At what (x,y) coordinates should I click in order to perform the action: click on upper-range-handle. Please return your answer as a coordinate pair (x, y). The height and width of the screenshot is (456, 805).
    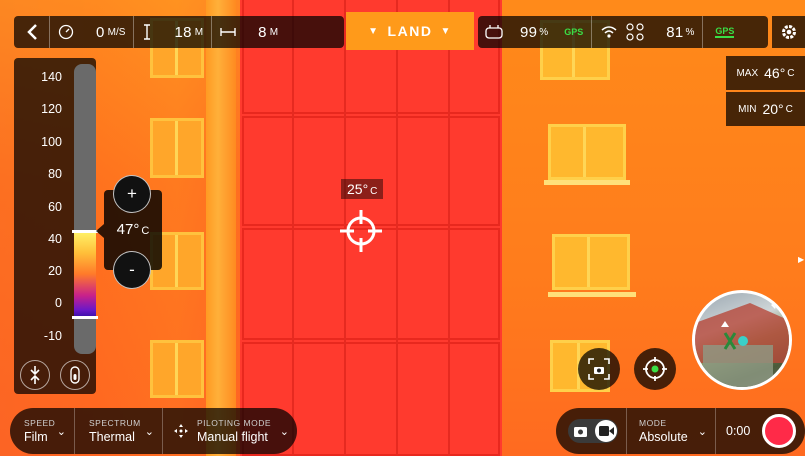
    Looking at the image, I should click on (85, 231).